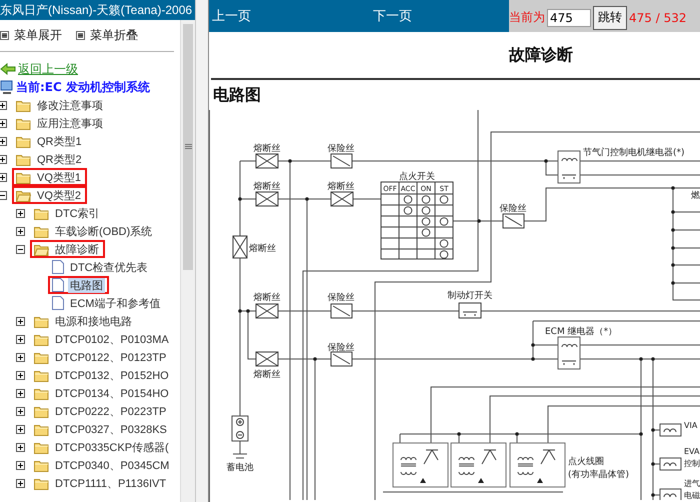 Image resolution: width=700 pixels, height=502 pixels. I want to click on tree-item: 车载诊断(OBD)系统, so click(103, 231).